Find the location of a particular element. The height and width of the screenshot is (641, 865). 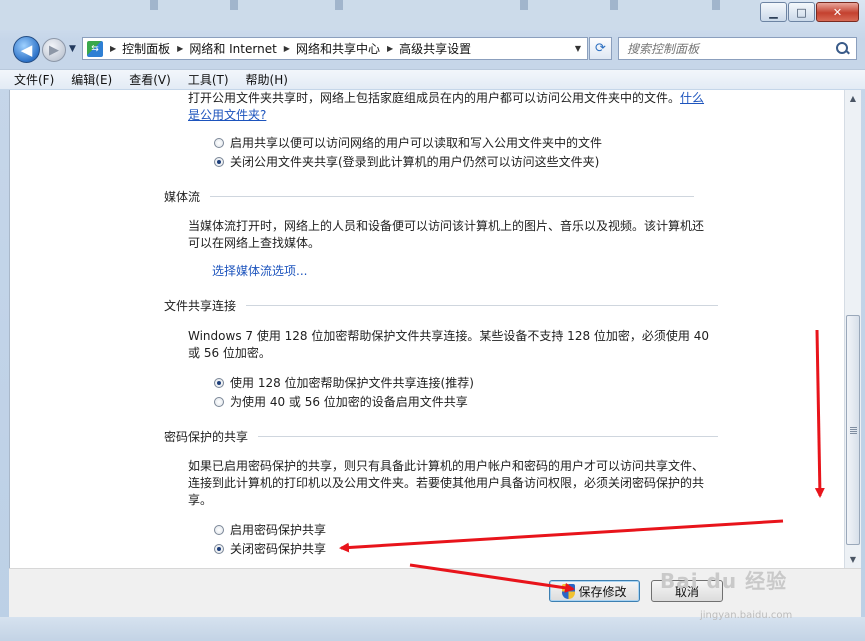

menu-tools: 工具(T) is located at coordinates (208, 79).